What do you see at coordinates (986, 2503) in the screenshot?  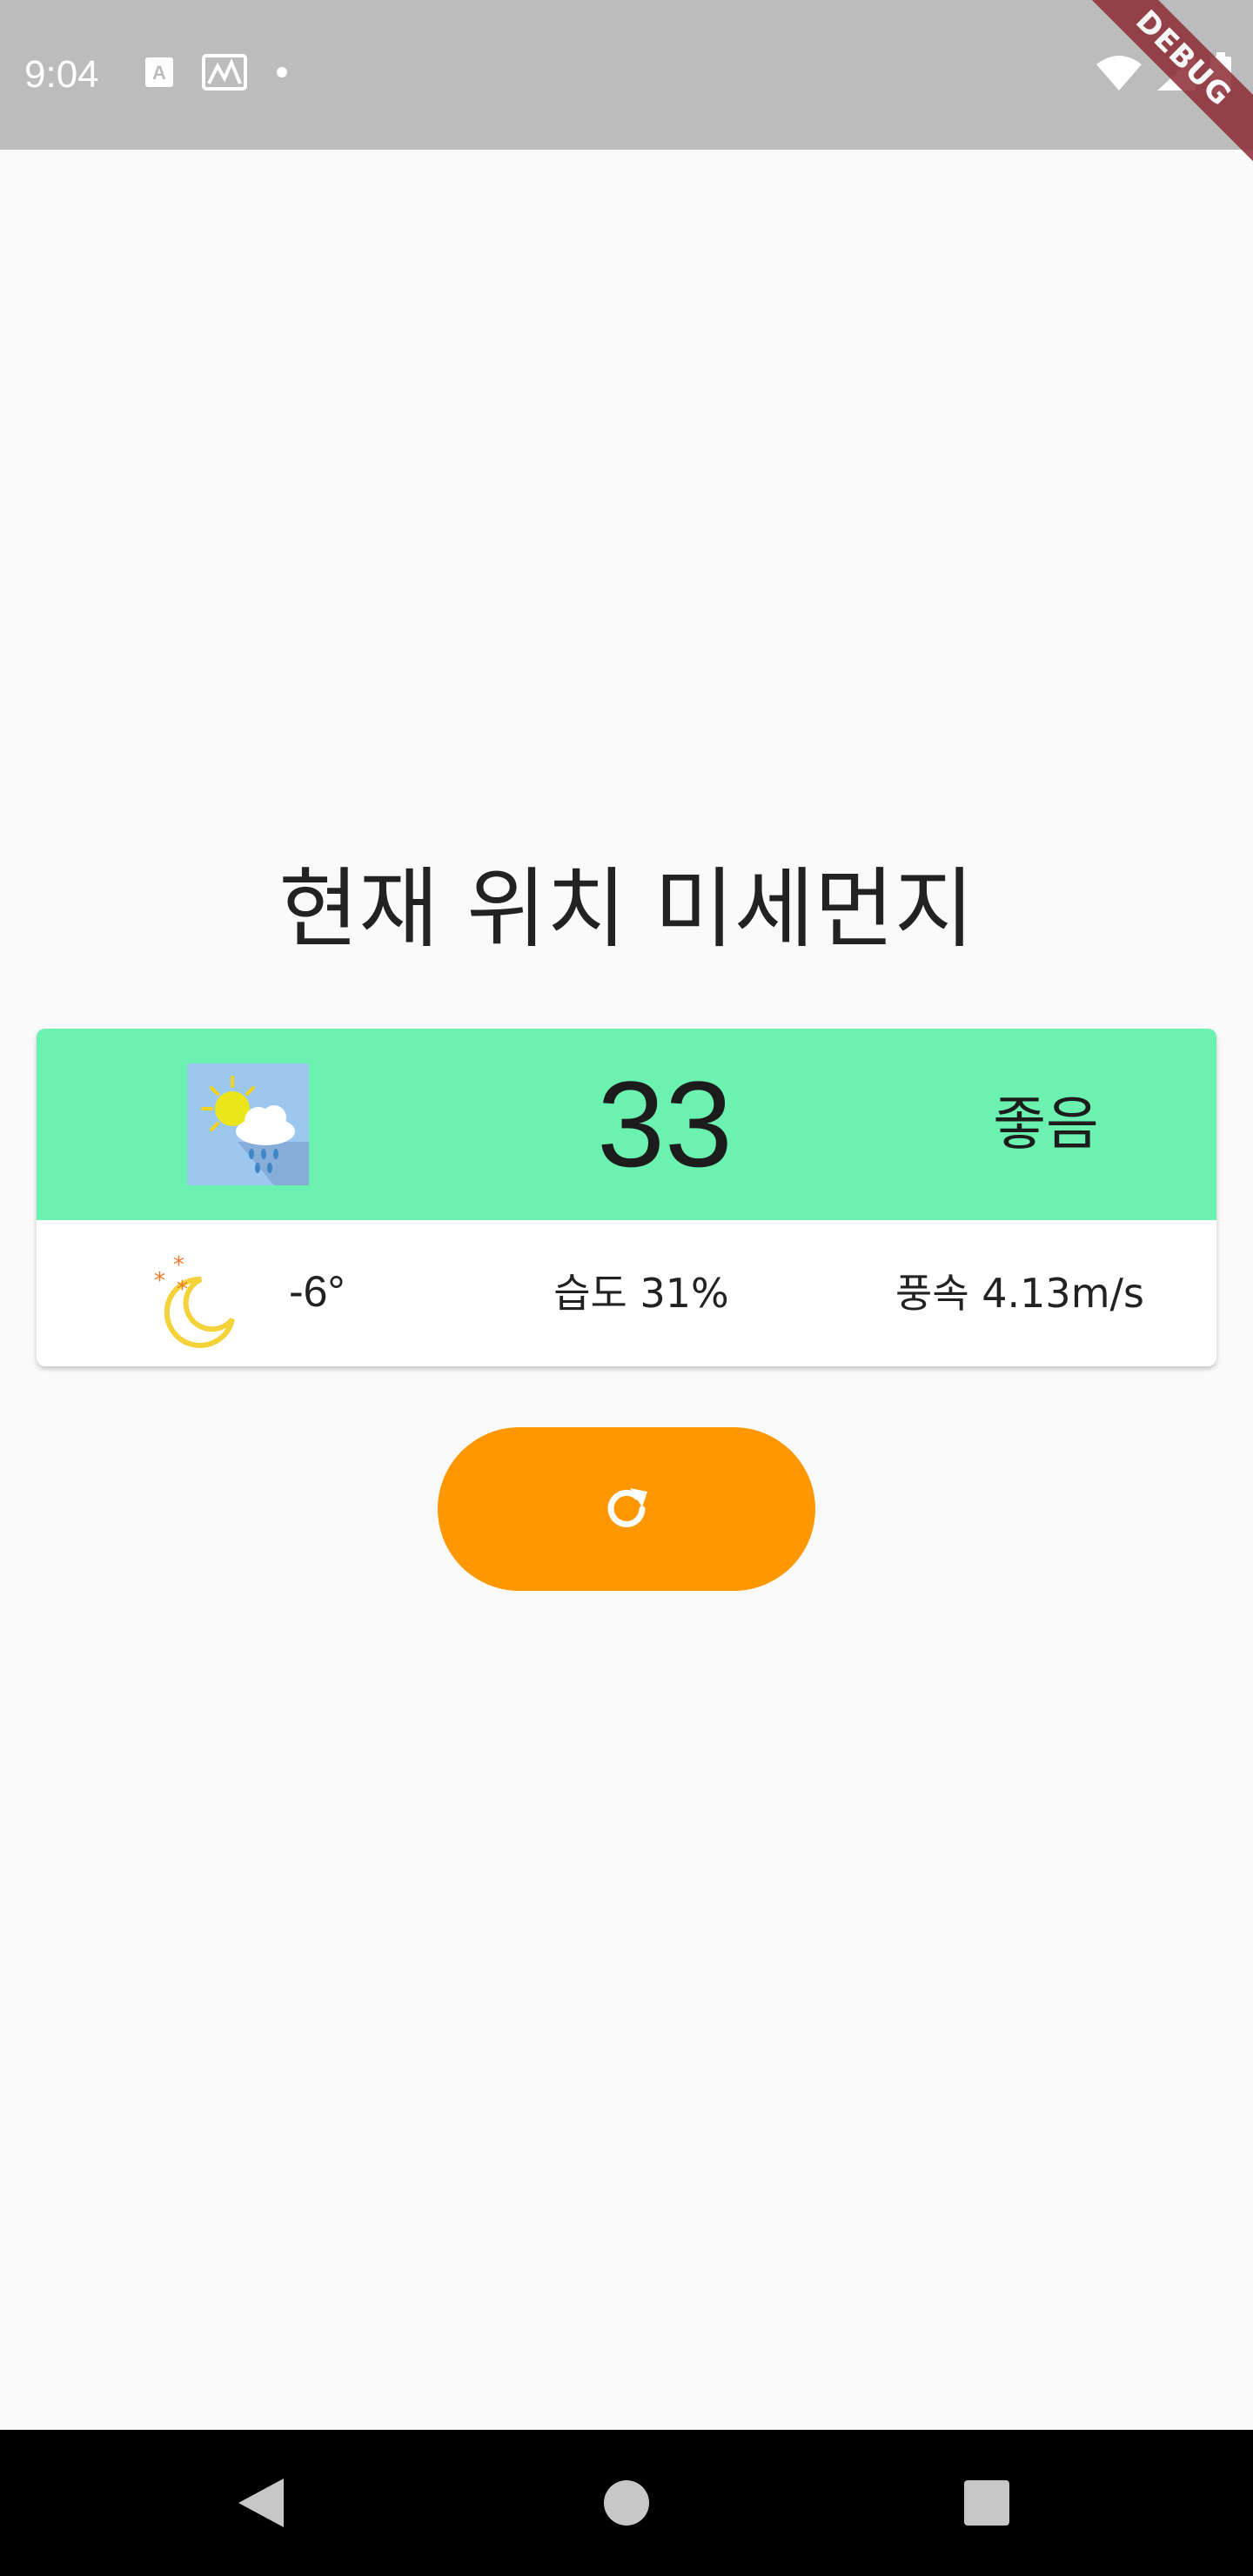 I see `recent-apps-icon` at bounding box center [986, 2503].